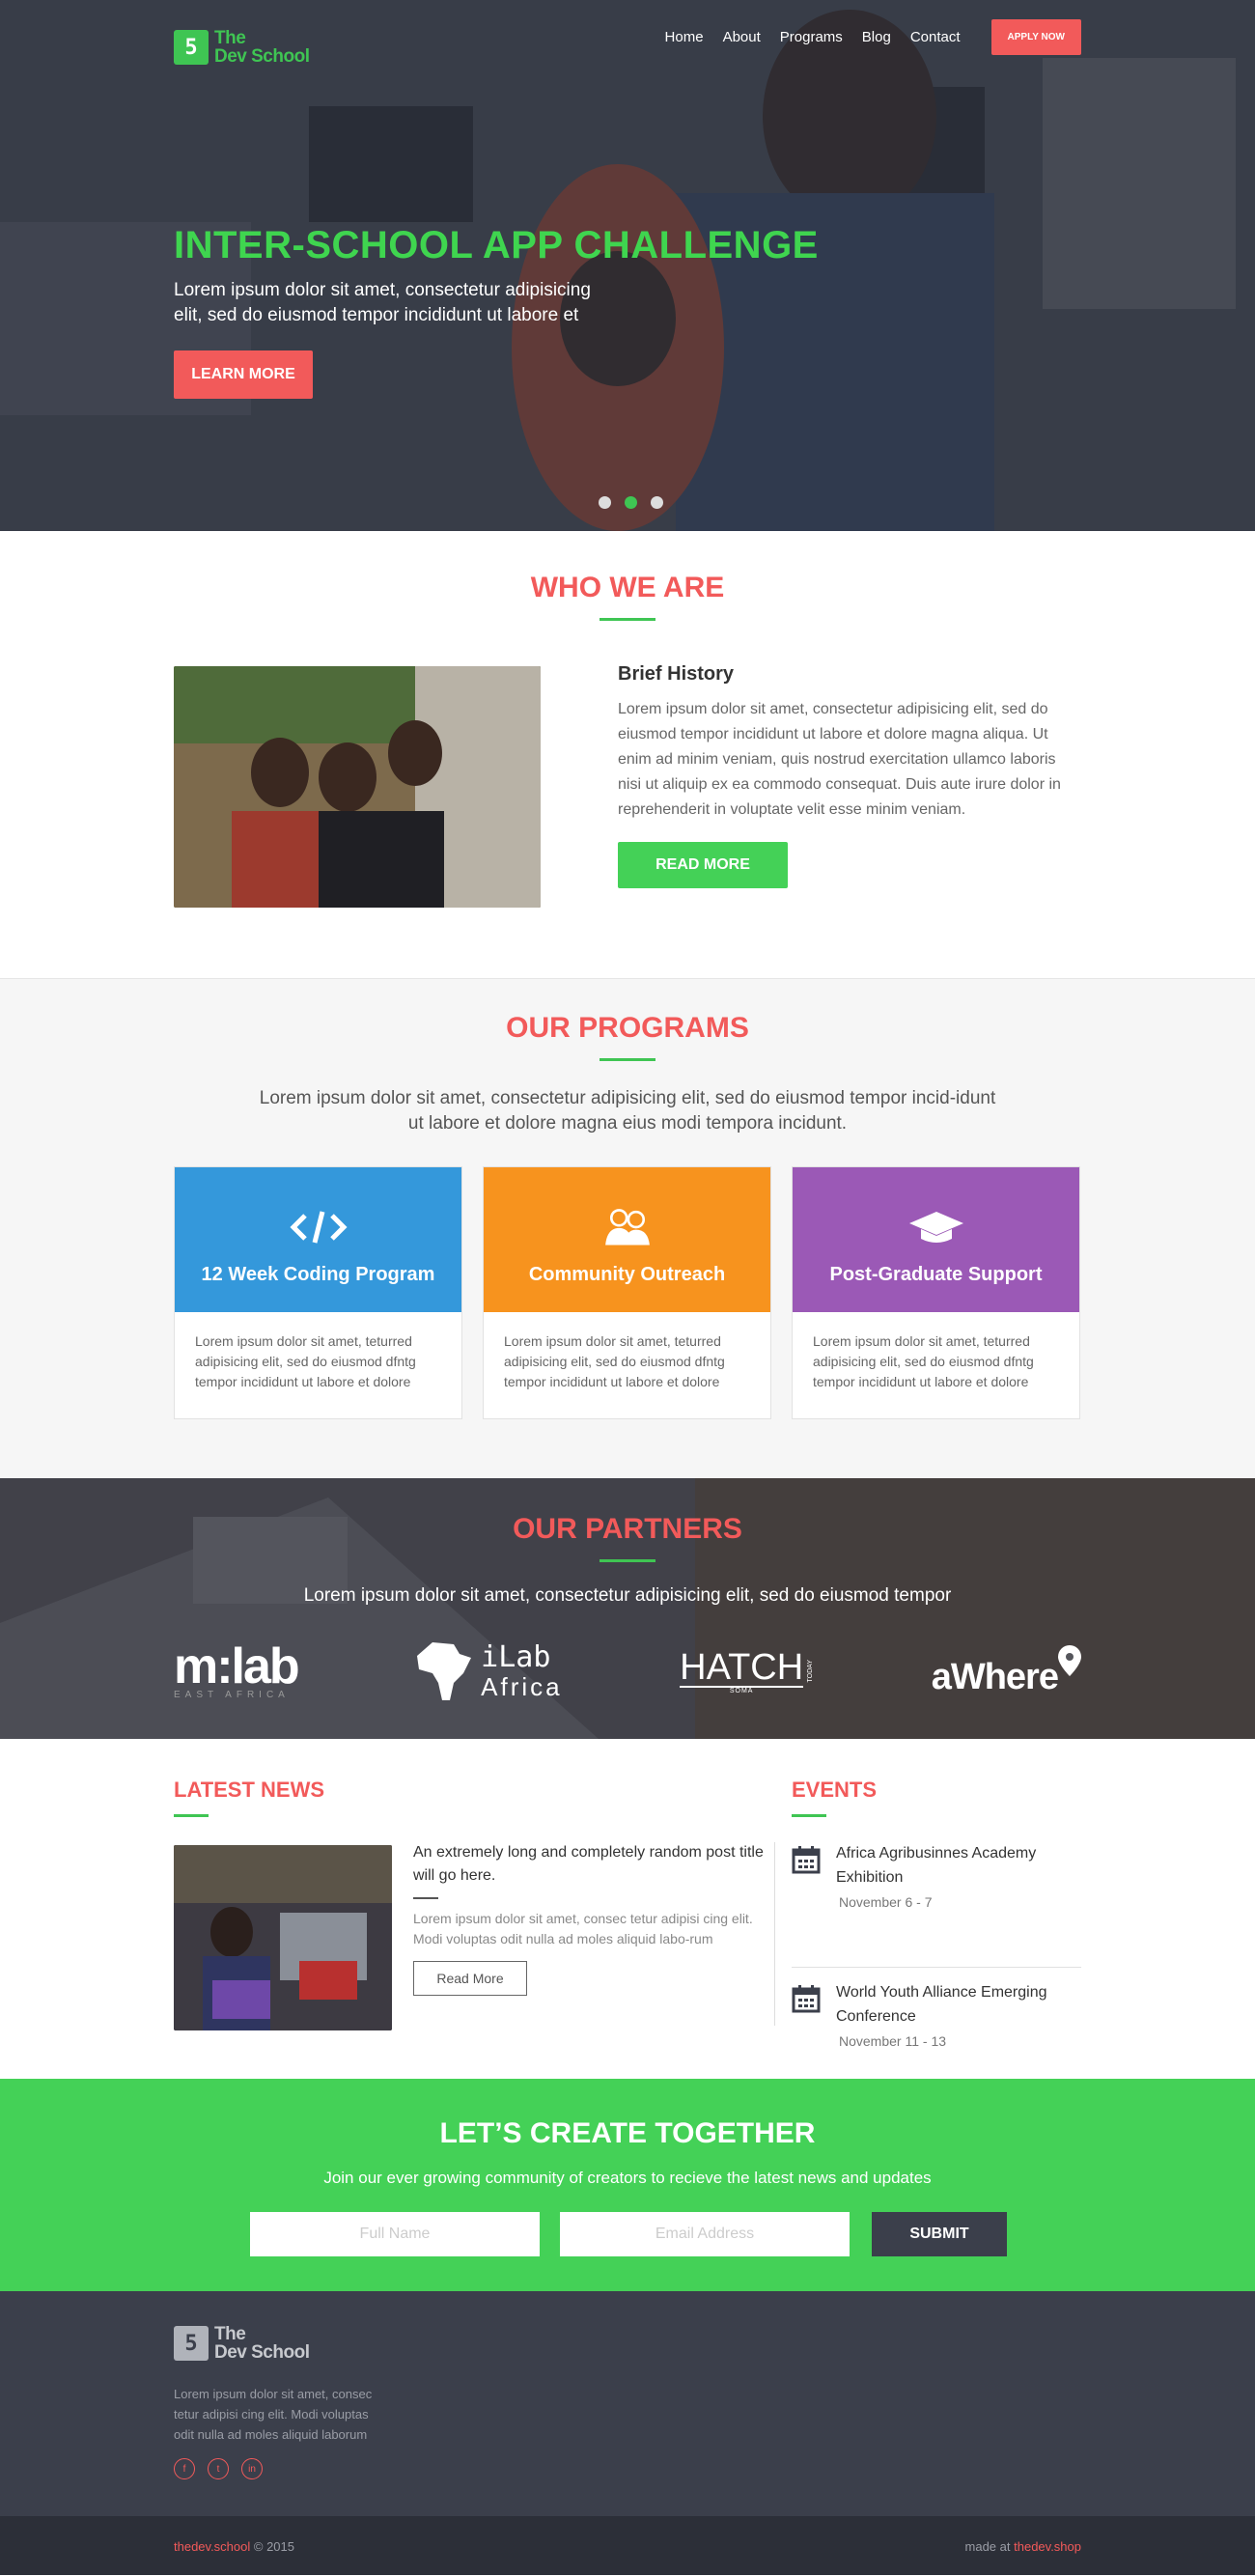 This screenshot has width=1255, height=2576. What do you see at coordinates (250, 1790) in the screenshot?
I see `latest-news-title: LATEST NEWS` at bounding box center [250, 1790].